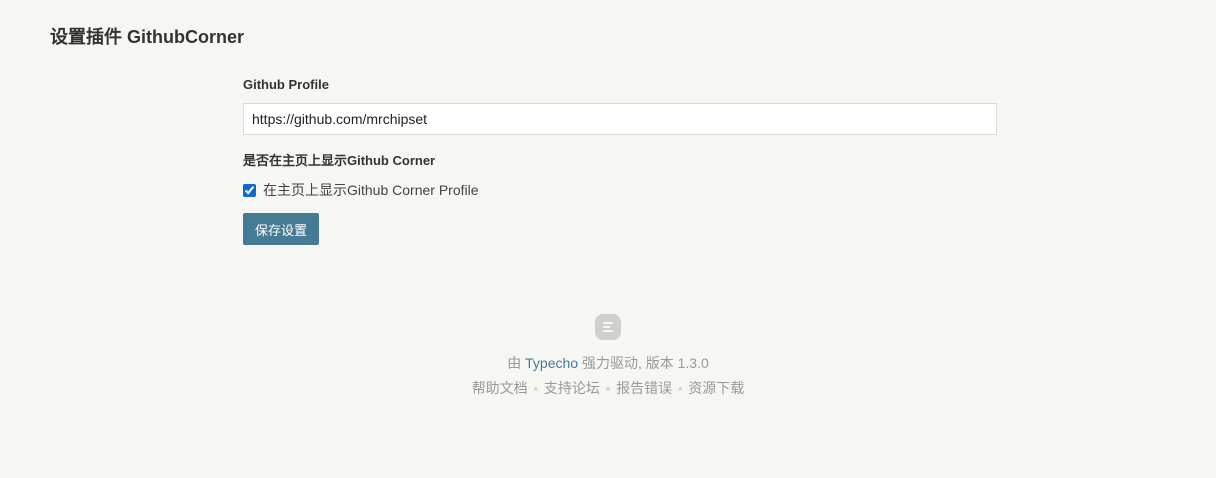 The image size is (1216, 478). Describe the element at coordinates (608, 327) in the screenshot. I see `typecho-logo-icon` at that location.